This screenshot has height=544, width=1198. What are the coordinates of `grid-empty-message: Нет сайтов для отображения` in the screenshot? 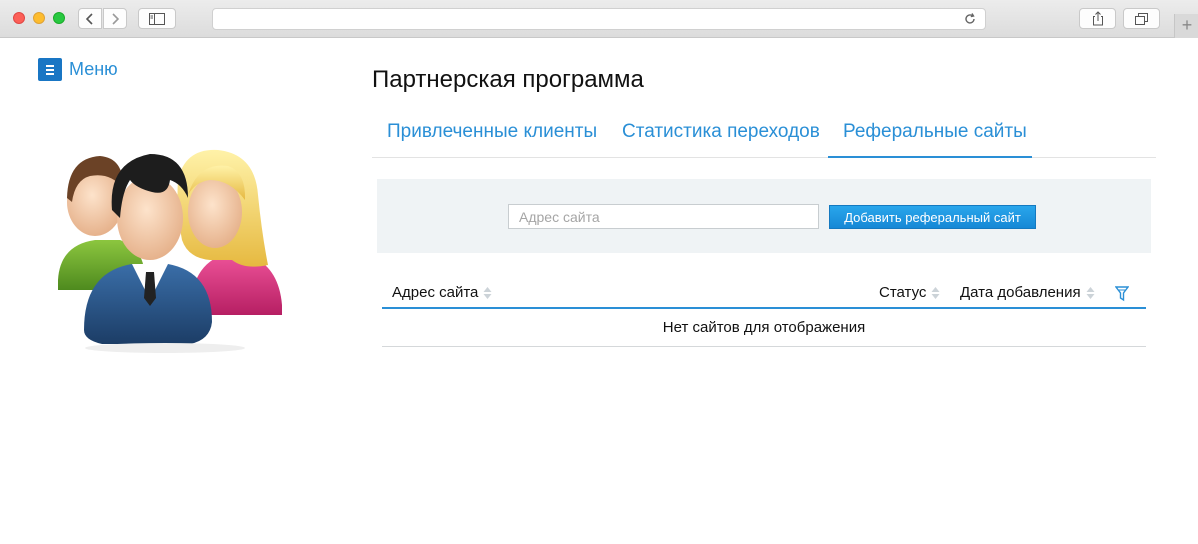 It's located at (764, 328).